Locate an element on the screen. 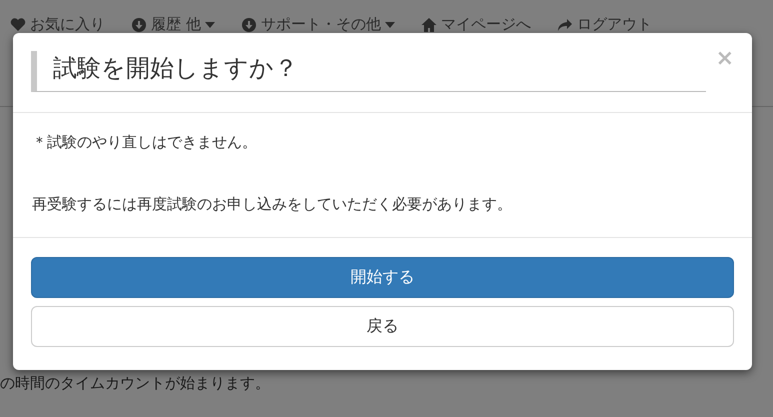 The width and height of the screenshot is (773, 417). home-icon is located at coordinates (428, 24).